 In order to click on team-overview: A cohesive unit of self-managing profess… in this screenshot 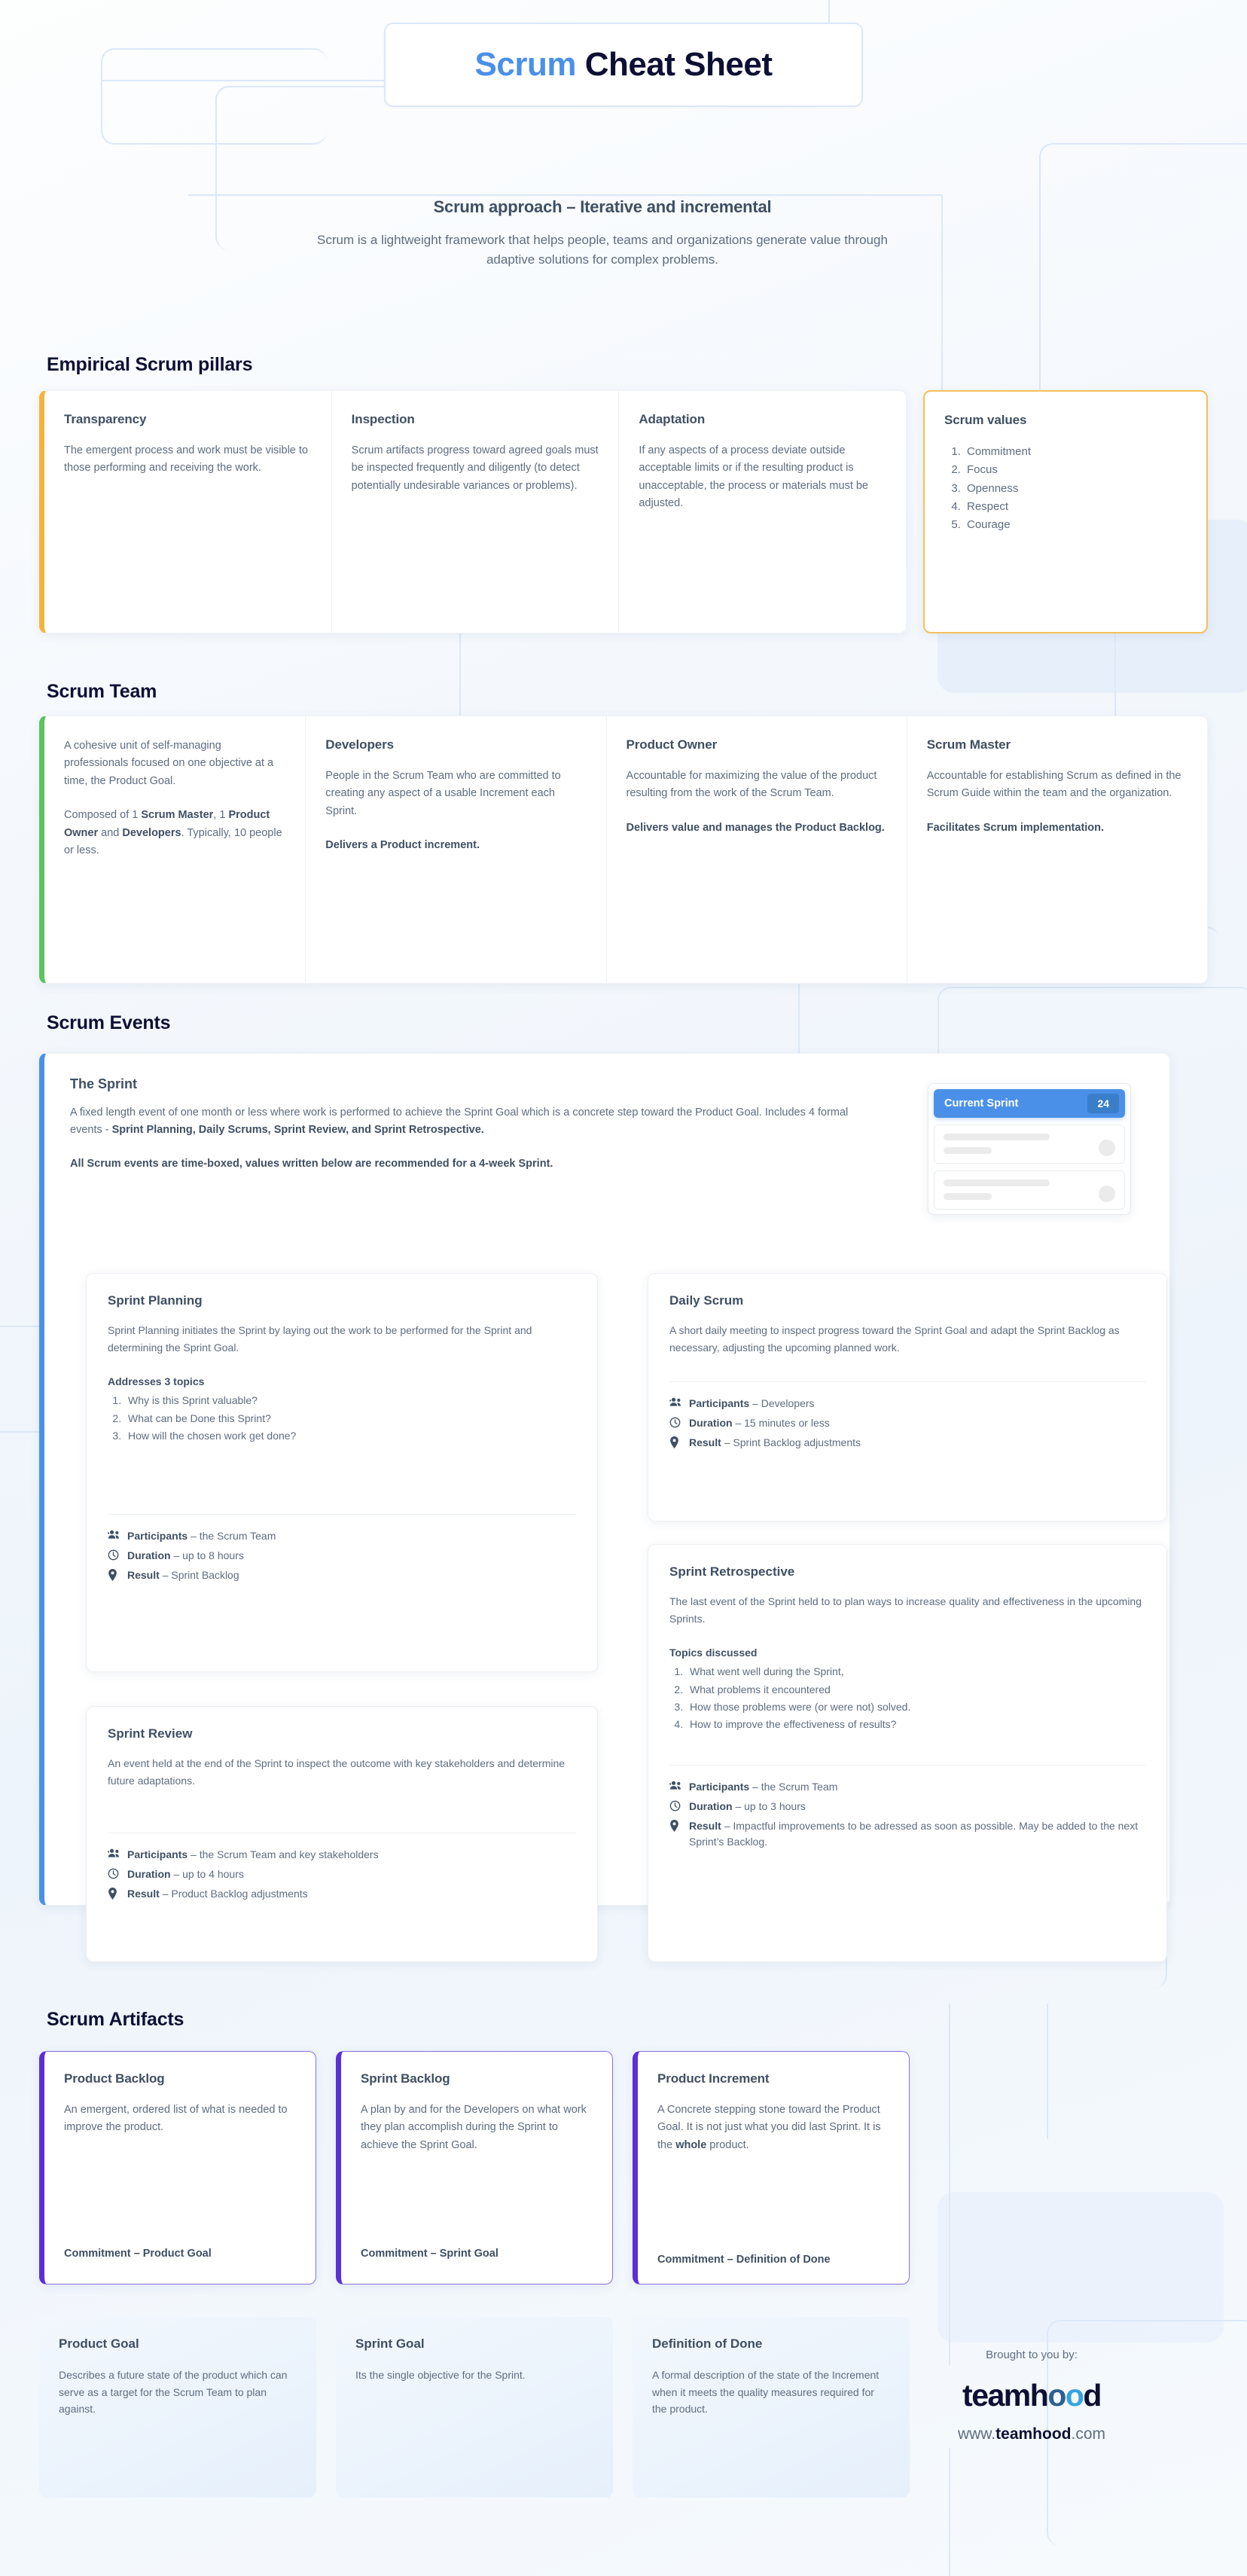, I will do `click(174, 850)`.